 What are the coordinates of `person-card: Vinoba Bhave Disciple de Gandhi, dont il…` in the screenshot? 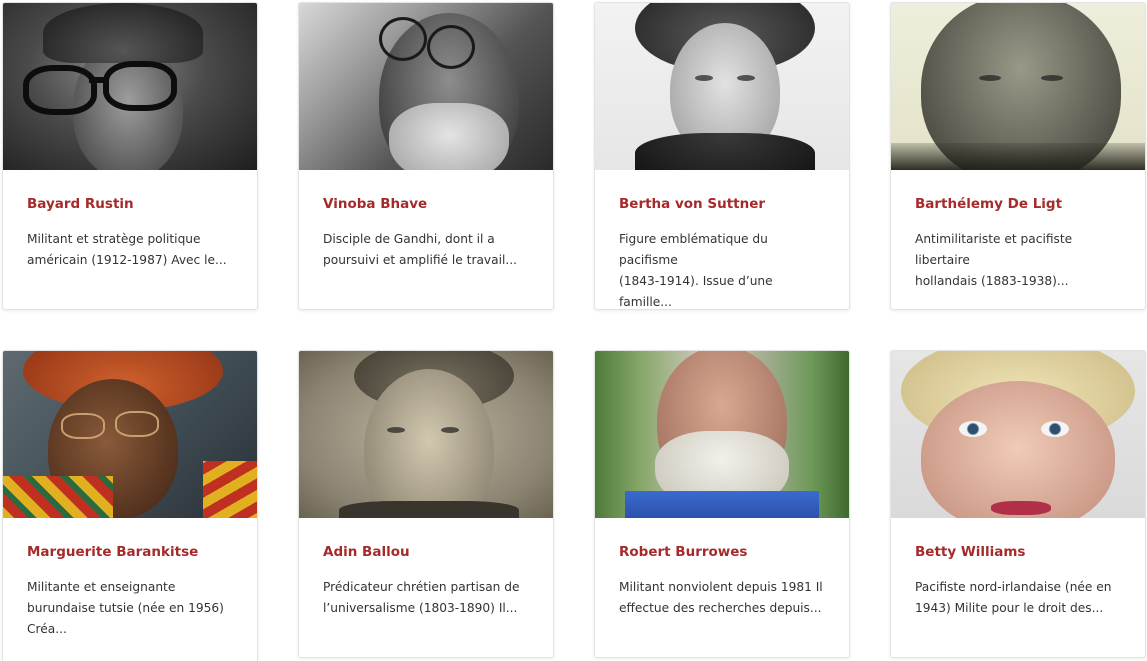 It's located at (426, 156).